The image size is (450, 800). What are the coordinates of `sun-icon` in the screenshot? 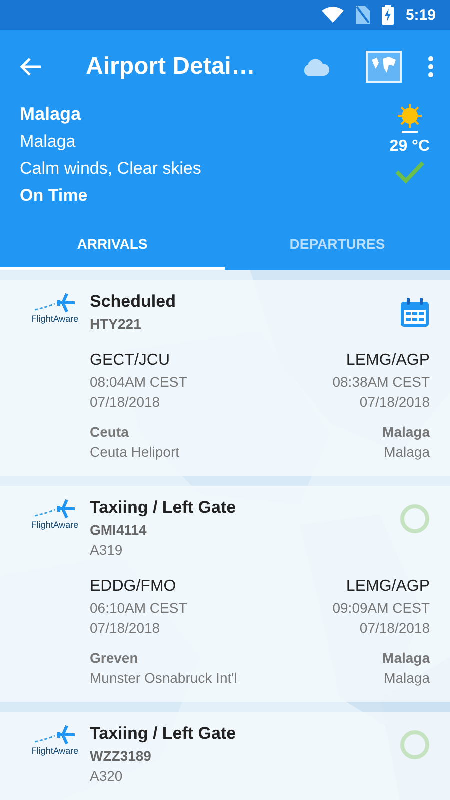 It's located at (410, 119).